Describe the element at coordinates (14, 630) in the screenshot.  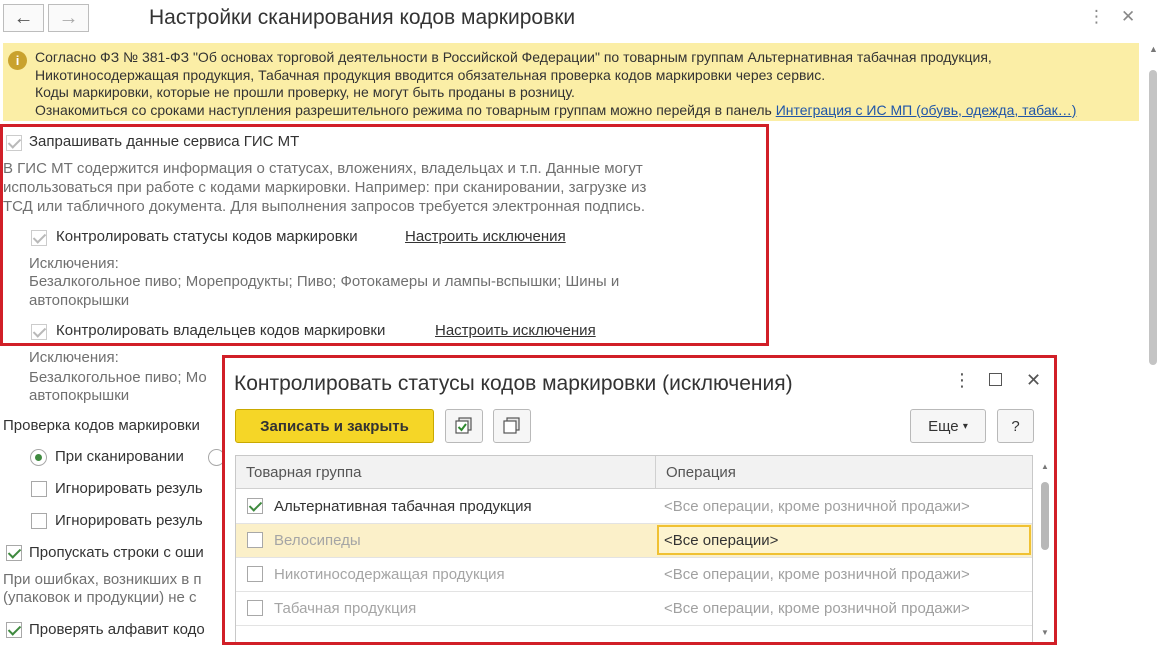
I see `check-alphabet-checkbox` at that location.